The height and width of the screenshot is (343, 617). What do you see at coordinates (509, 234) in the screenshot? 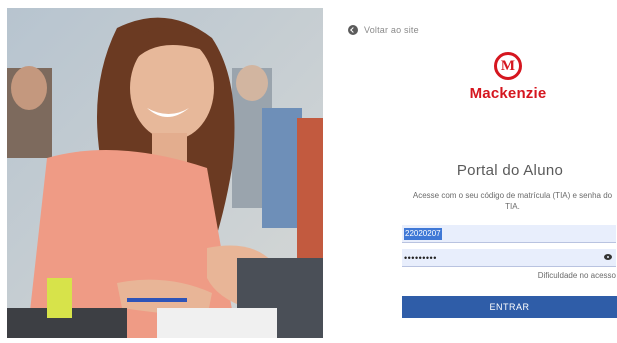
I see `tia-input: 22020207` at bounding box center [509, 234].